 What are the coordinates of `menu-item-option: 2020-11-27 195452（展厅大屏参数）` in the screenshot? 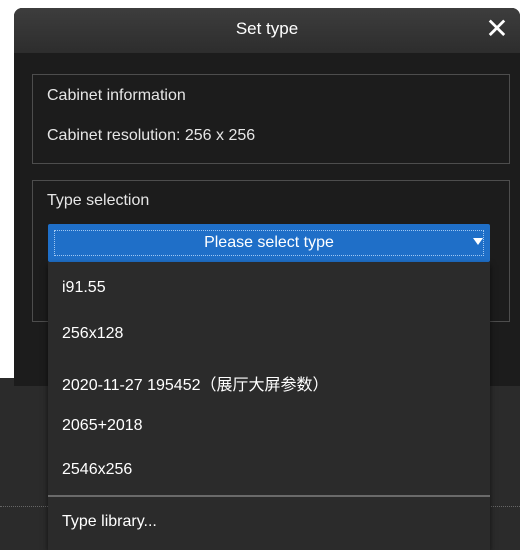 It's located at (269, 381).